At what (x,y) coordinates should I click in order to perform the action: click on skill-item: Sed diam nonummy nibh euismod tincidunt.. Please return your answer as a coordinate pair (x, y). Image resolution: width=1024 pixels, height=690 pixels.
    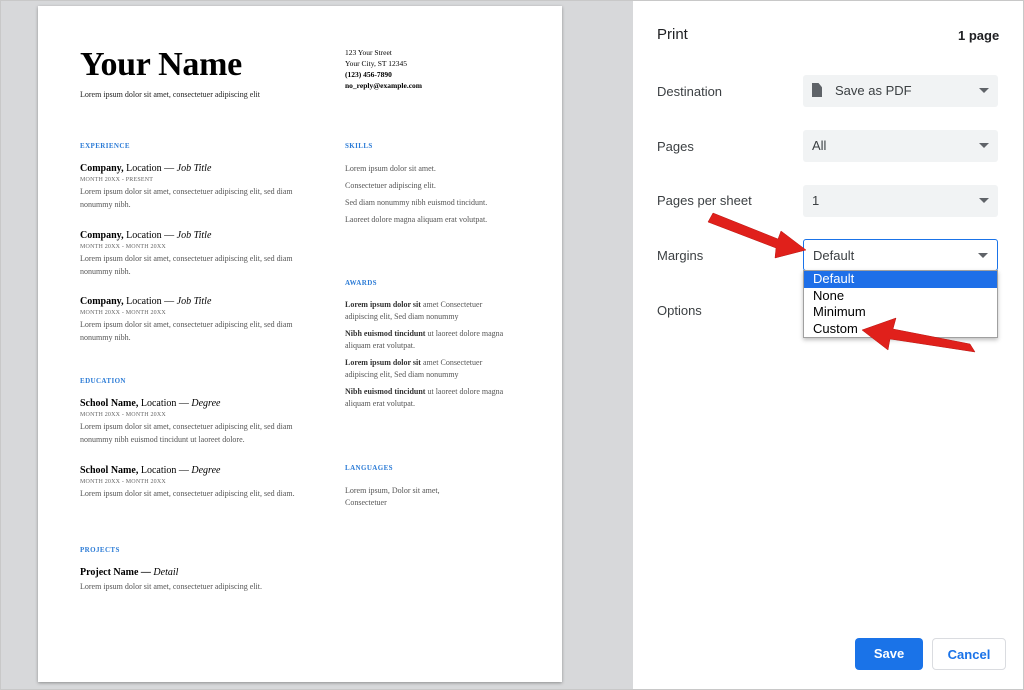
    Looking at the image, I should click on (416, 202).